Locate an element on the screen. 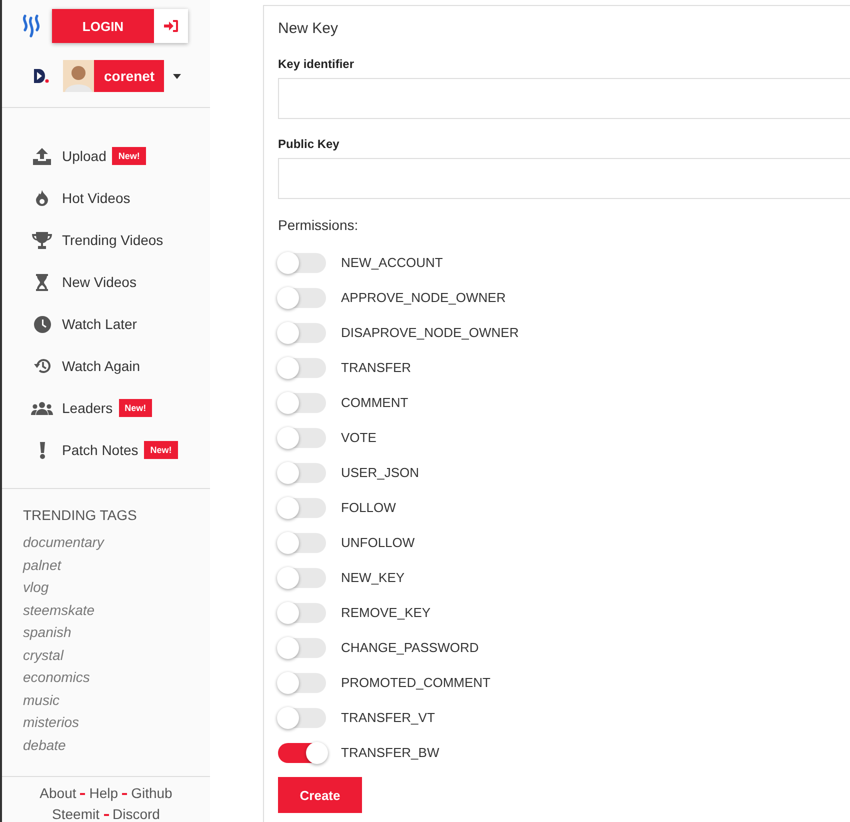  caret-icon is located at coordinates (177, 76).